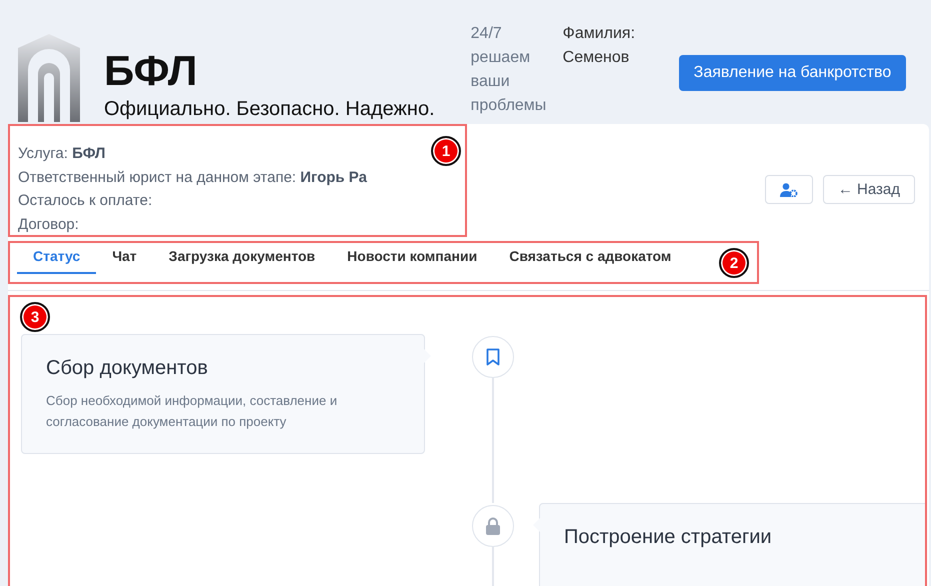 The image size is (931, 586). Describe the element at coordinates (35, 317) in the screenshot. I see `annotation-badge: 3` at that location.